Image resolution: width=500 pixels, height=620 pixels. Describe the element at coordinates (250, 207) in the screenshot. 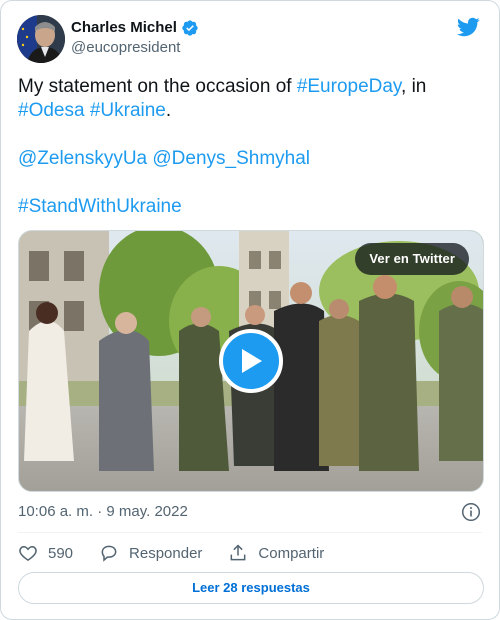

I see `tweet-paragraph-3: #StandWithUkraine` at that location.